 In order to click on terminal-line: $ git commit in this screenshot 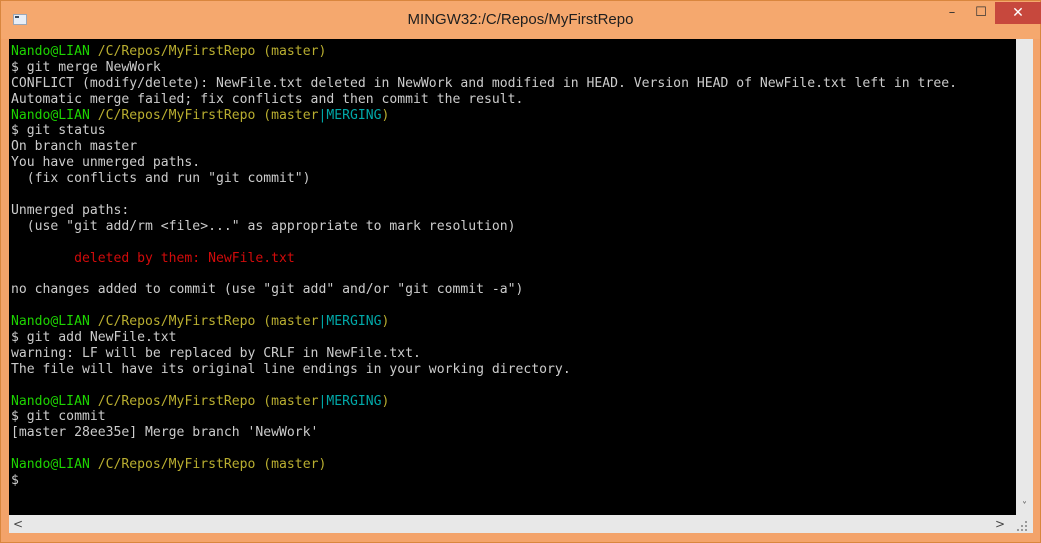, I will do `click(522, 417)`.